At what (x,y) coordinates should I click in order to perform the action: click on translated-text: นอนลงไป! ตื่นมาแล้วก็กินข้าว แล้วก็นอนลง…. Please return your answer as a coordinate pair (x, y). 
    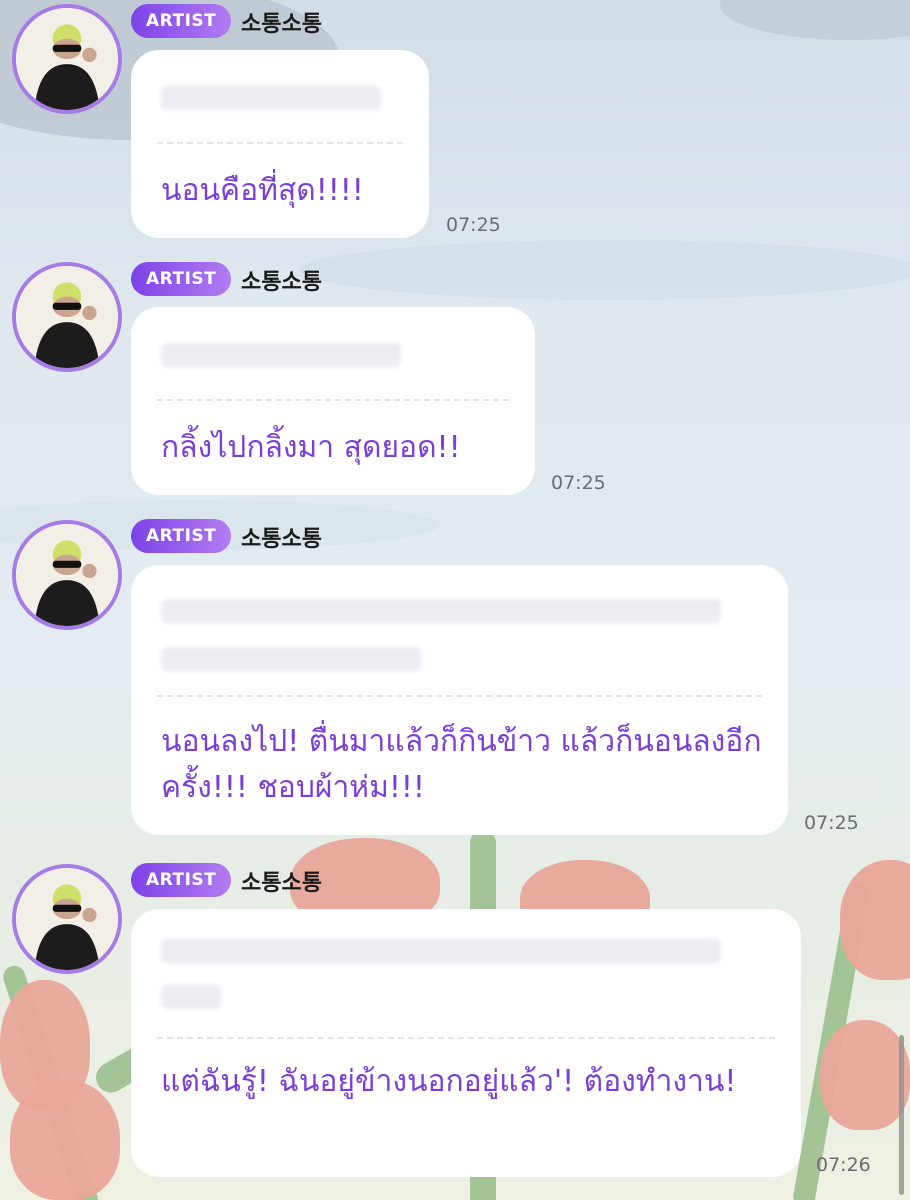
    Looking at the image, I should click on (461, 764).